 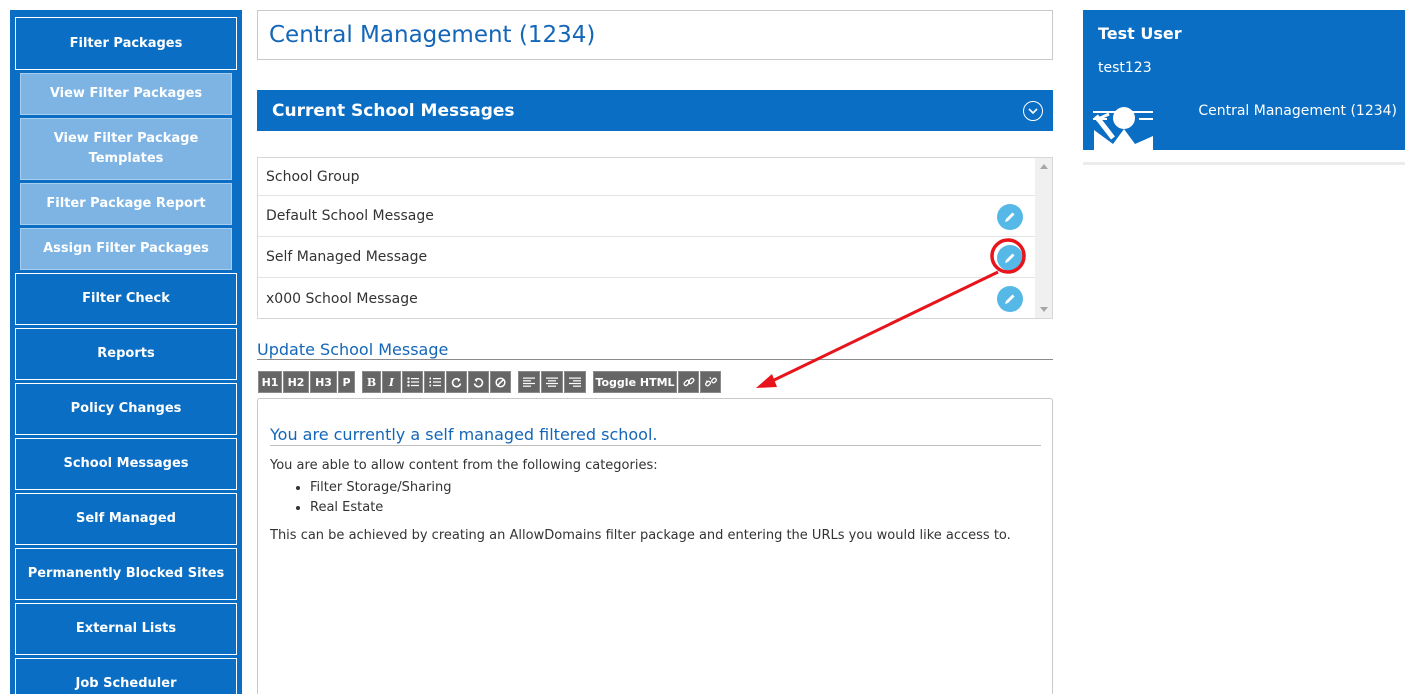 I want to click on align-left-button, so click(x=529, y=382).